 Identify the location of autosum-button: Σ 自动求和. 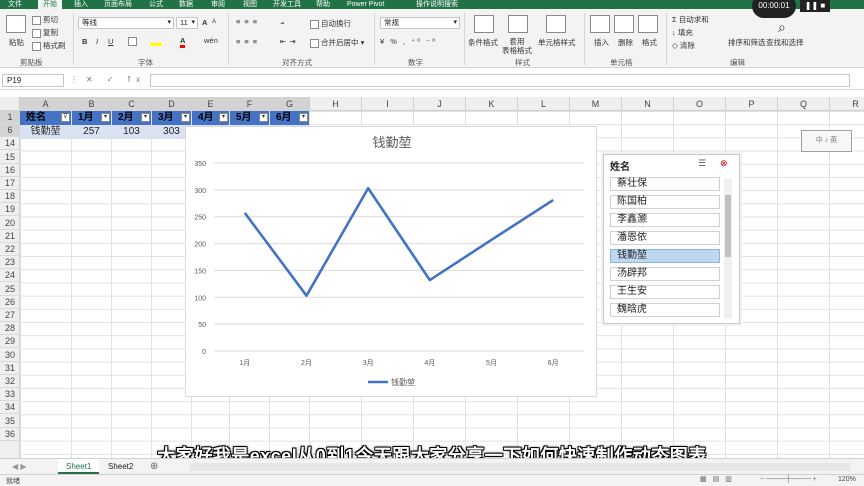
(690, 19).